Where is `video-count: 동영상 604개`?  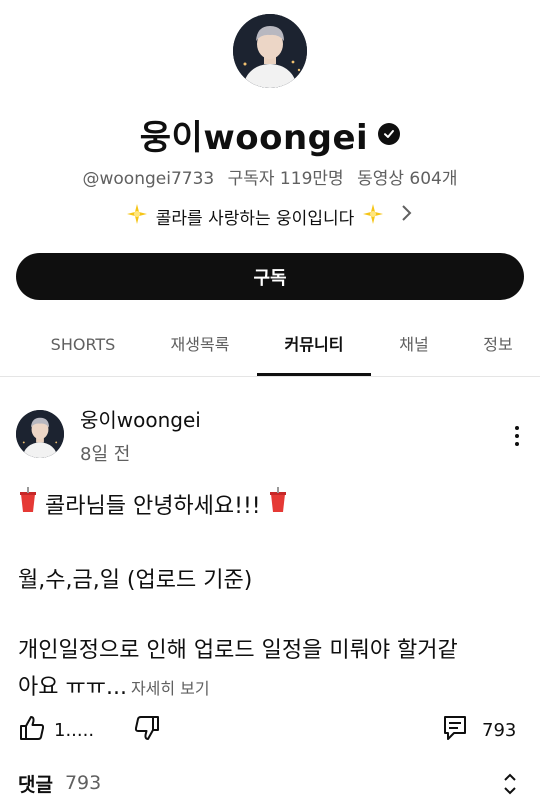
video-count: 동영상 604개 is located at coordinates (407, 179).